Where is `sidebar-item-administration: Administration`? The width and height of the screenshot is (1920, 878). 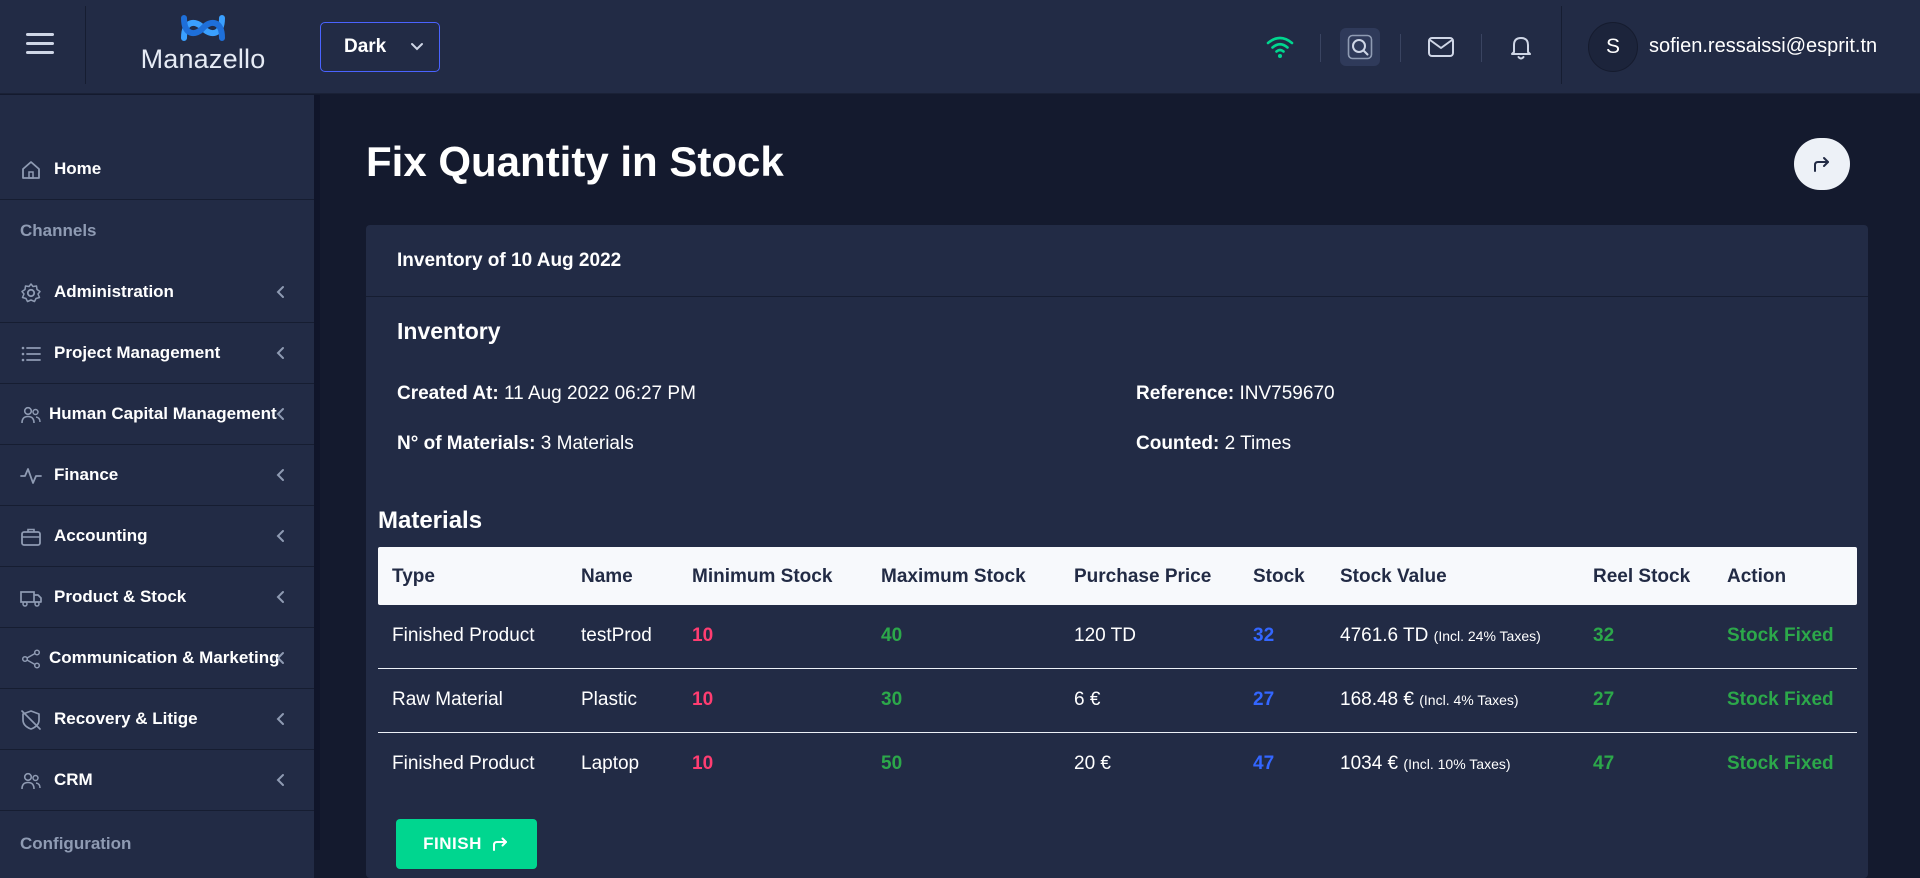 sidebar-item-administration: Administration is located at coordinates (157, 292).